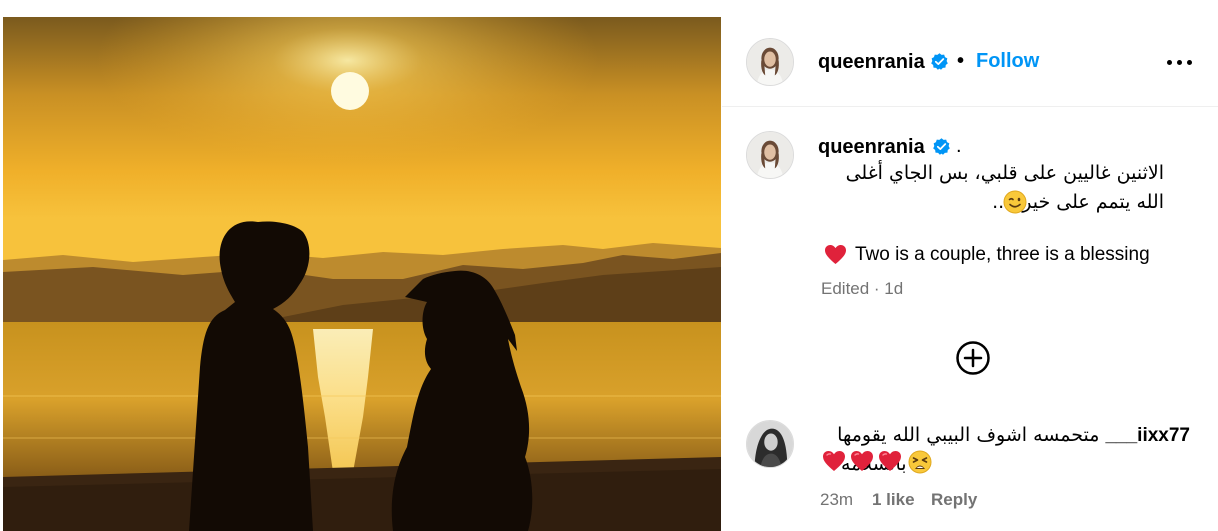 This screenshot has width=1218, height=531. Describe the element at coordinates (770, 155) in the screenshot. I see `caption-author-avatar` at that location.